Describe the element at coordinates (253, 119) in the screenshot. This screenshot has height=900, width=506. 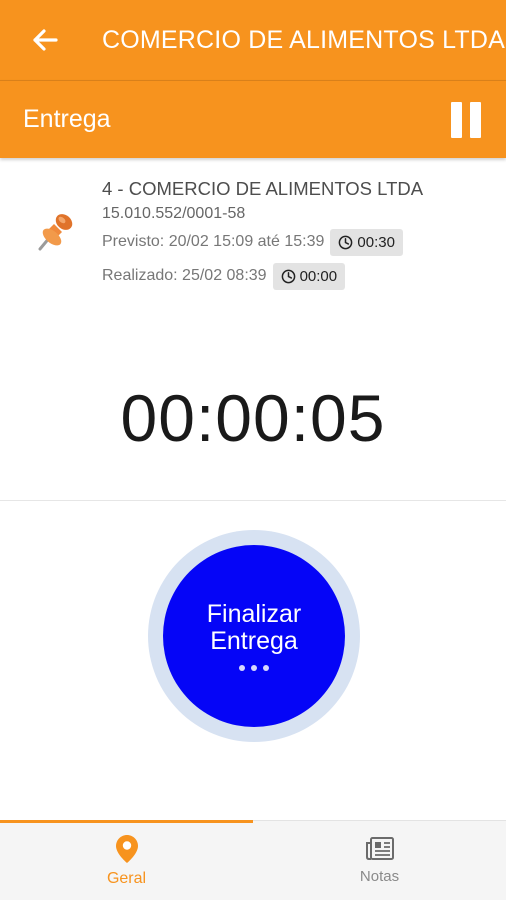
I see `section-bar: Entrega` at that location.